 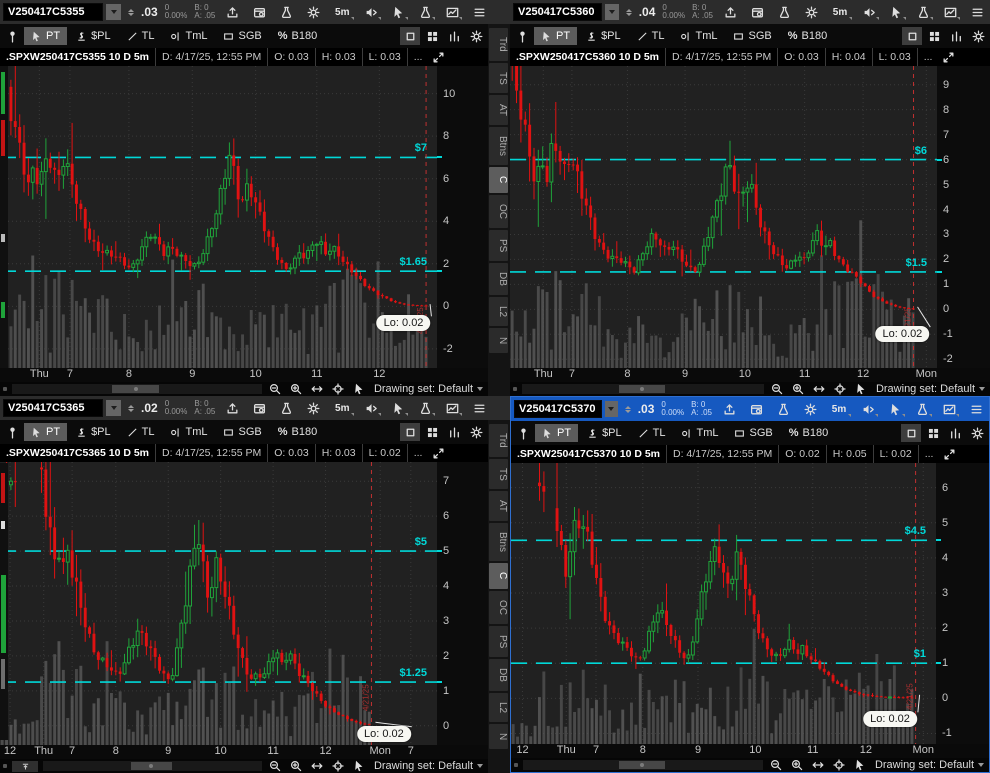 I want to click on sidebar-tab-ts: TS, so click(x=498, y=78).